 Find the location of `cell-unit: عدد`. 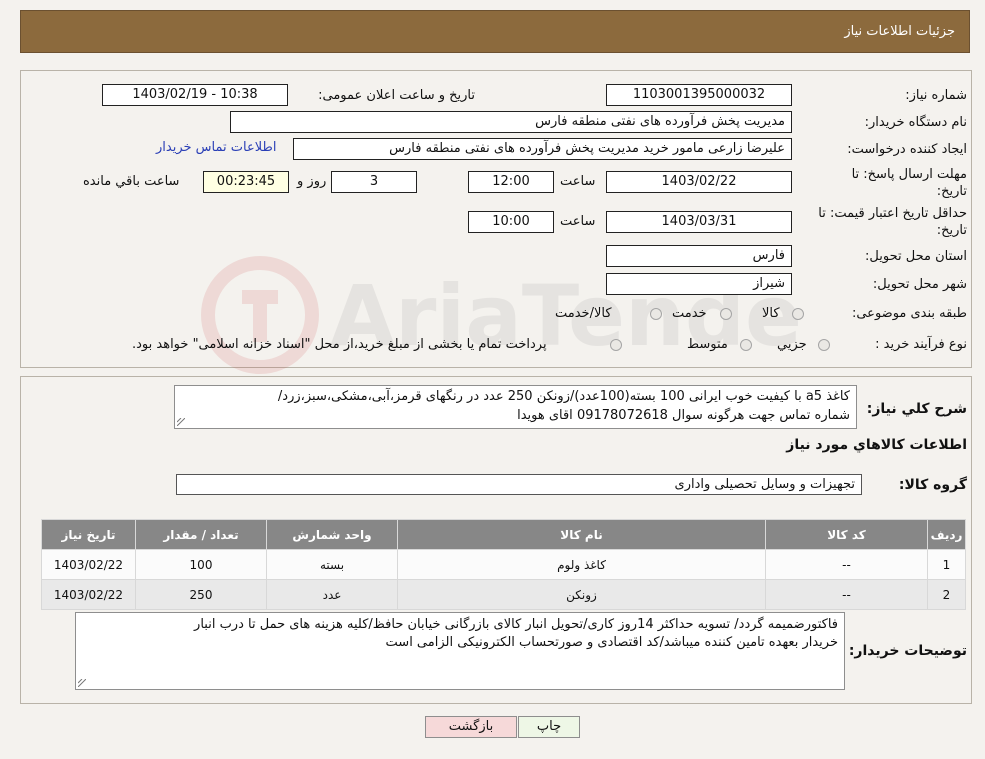

cell-unit: عدد is located at coordinates (332, 594).